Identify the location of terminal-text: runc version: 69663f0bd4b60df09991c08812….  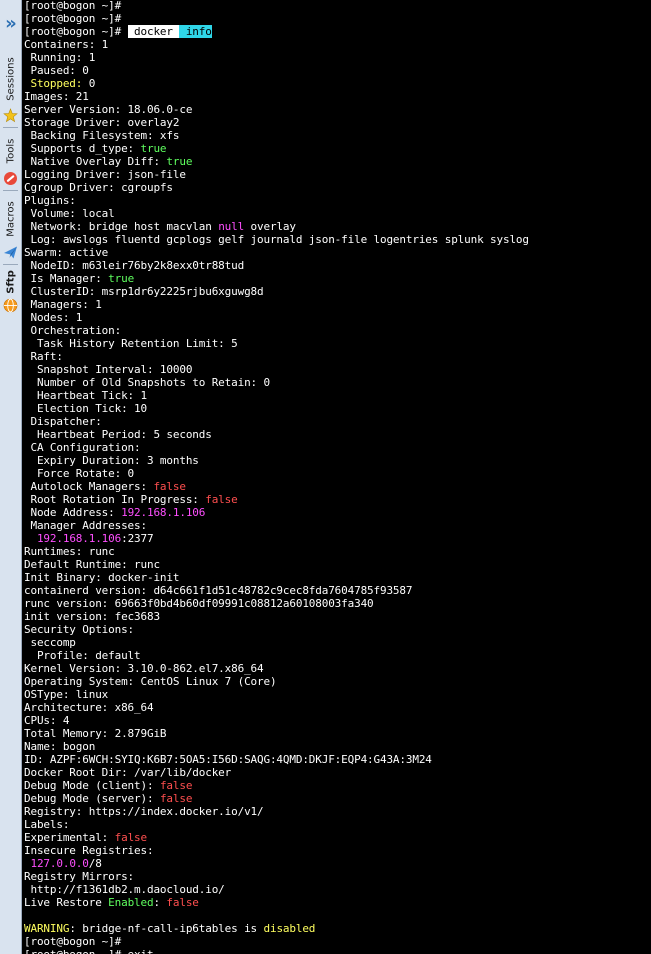
(199, 603).